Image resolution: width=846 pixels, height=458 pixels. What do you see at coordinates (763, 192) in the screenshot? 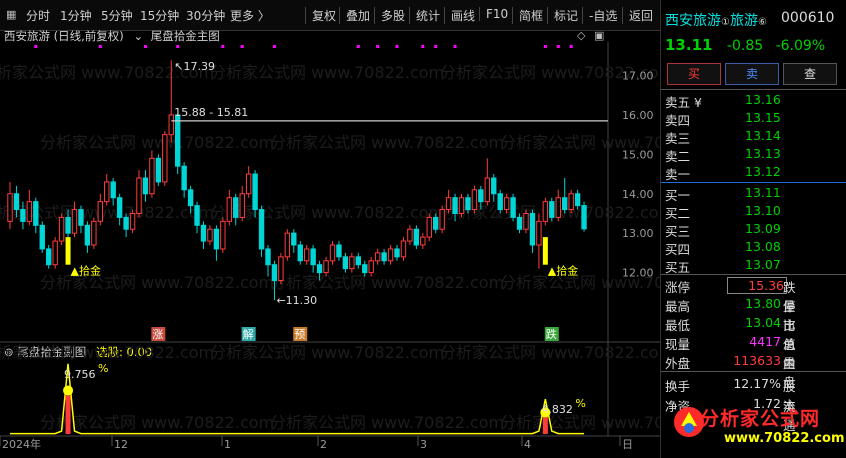
I see `orderbook-price: 13.11` at bounding box center [763, 192].